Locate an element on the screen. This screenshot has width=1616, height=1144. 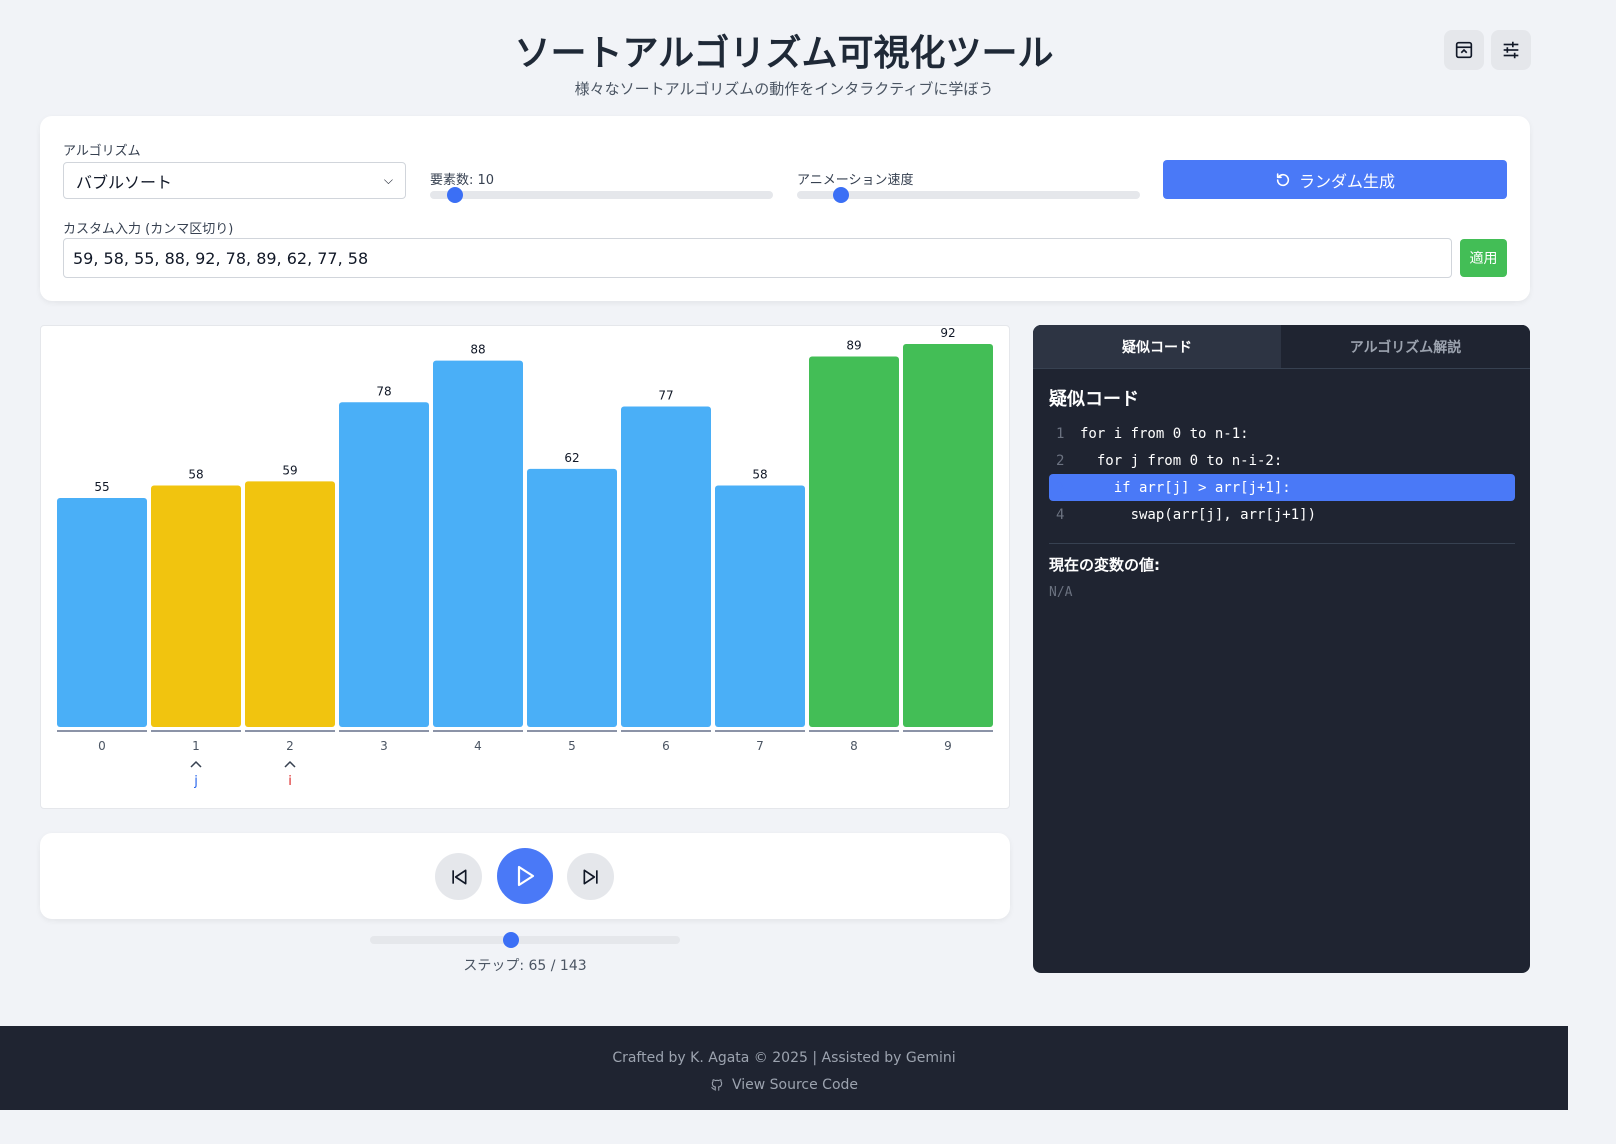
random-generate-label: ランダム生成 is located at coordinates (1346, 181).